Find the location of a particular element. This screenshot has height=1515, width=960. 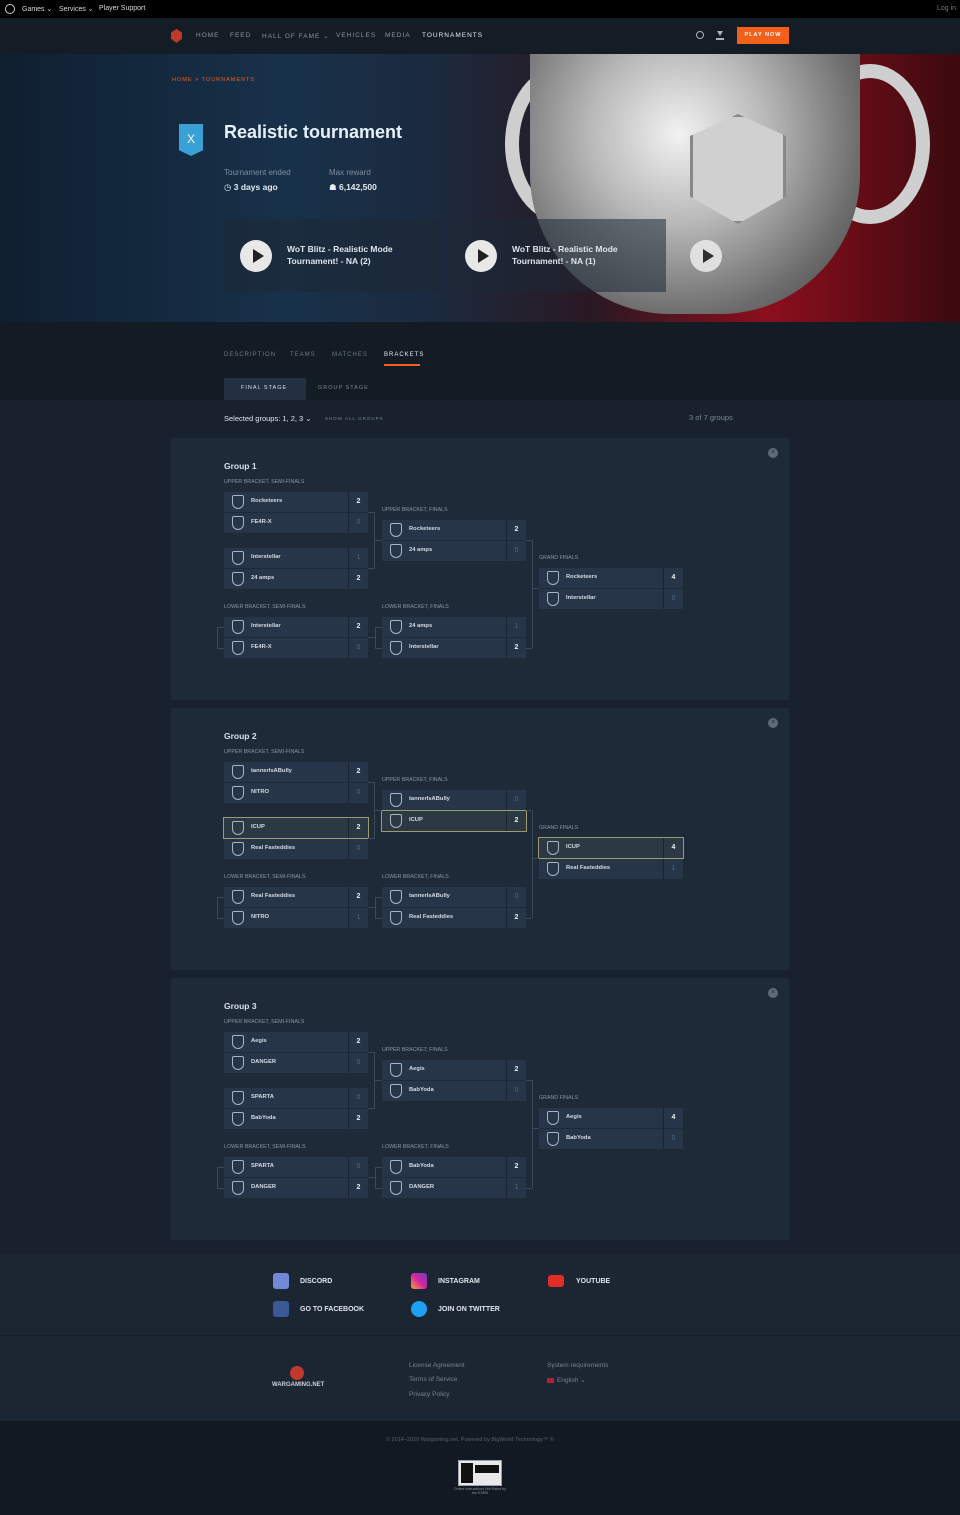

team-row: Real Fasteddies 1 is located at coordinates (611, 869).